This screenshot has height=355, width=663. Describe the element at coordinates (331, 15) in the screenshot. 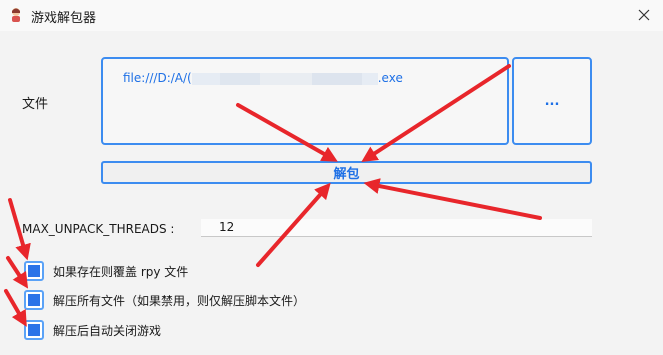

I see `title-bar: 游戏解包器` at that location.